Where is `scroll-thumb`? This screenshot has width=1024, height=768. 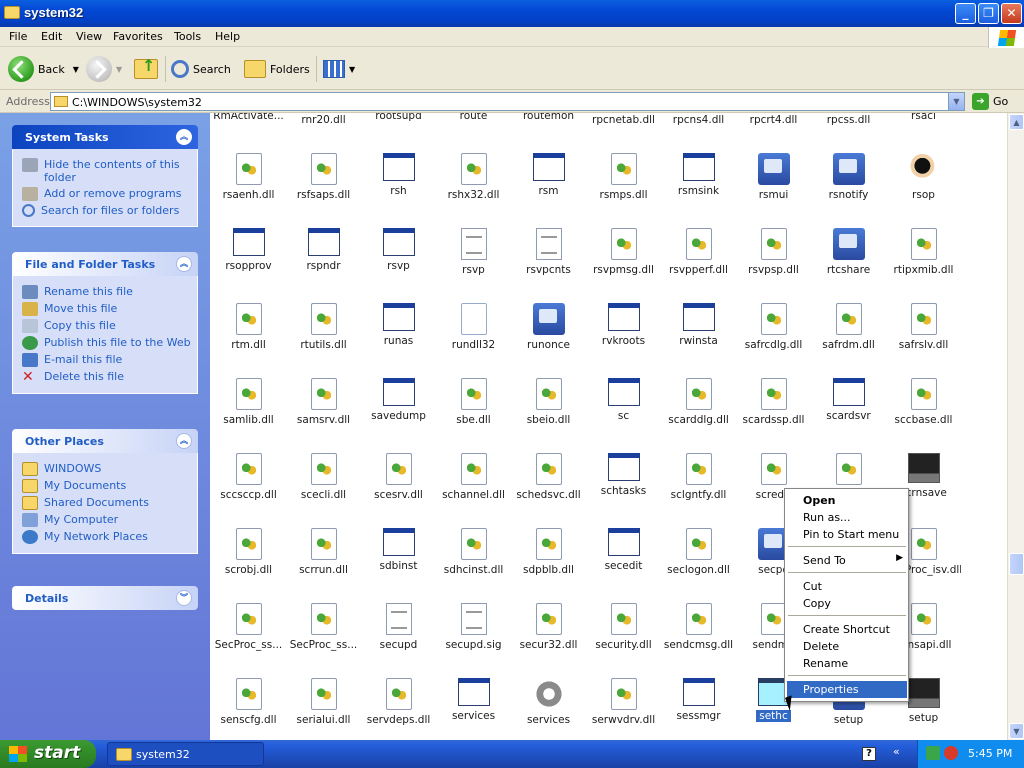 scroll-thumb is located at coordinates (1016, 564).